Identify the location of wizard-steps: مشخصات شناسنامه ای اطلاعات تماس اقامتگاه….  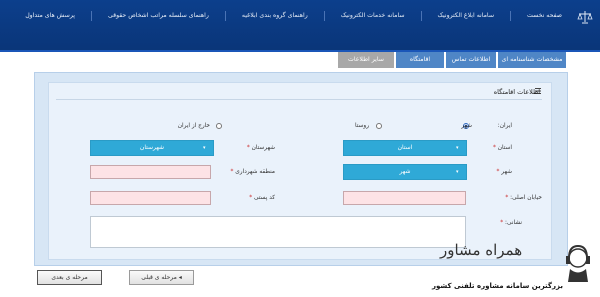
(300, 62).